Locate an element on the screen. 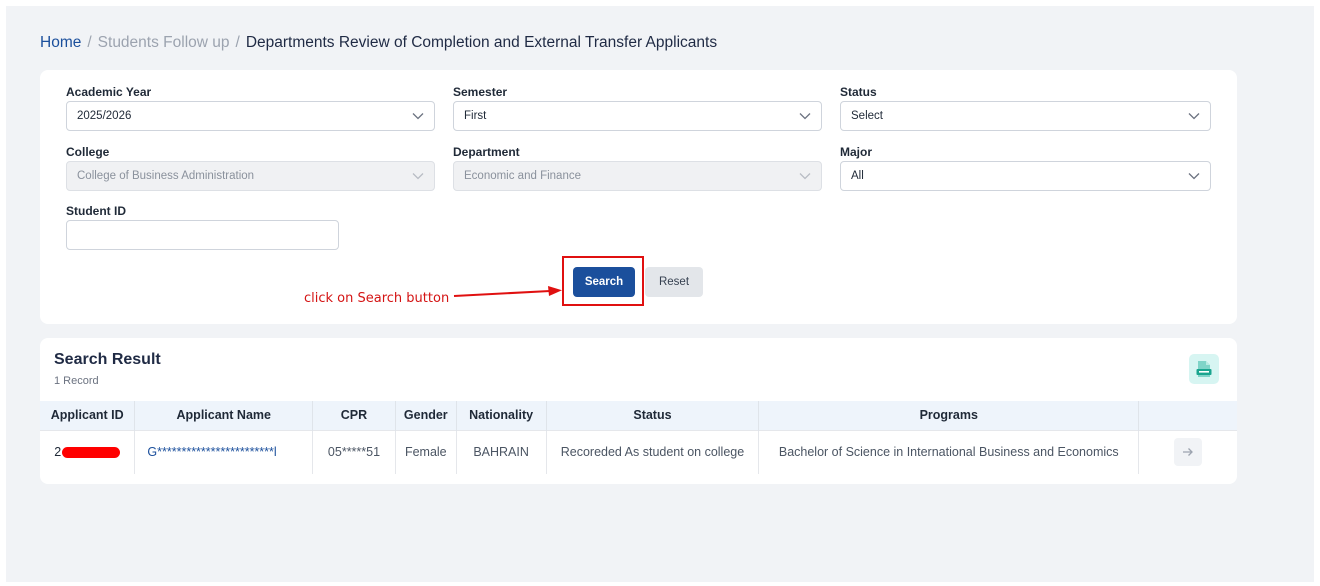  cell-cpr: 05*****51 is located at coordinates (354, 451).